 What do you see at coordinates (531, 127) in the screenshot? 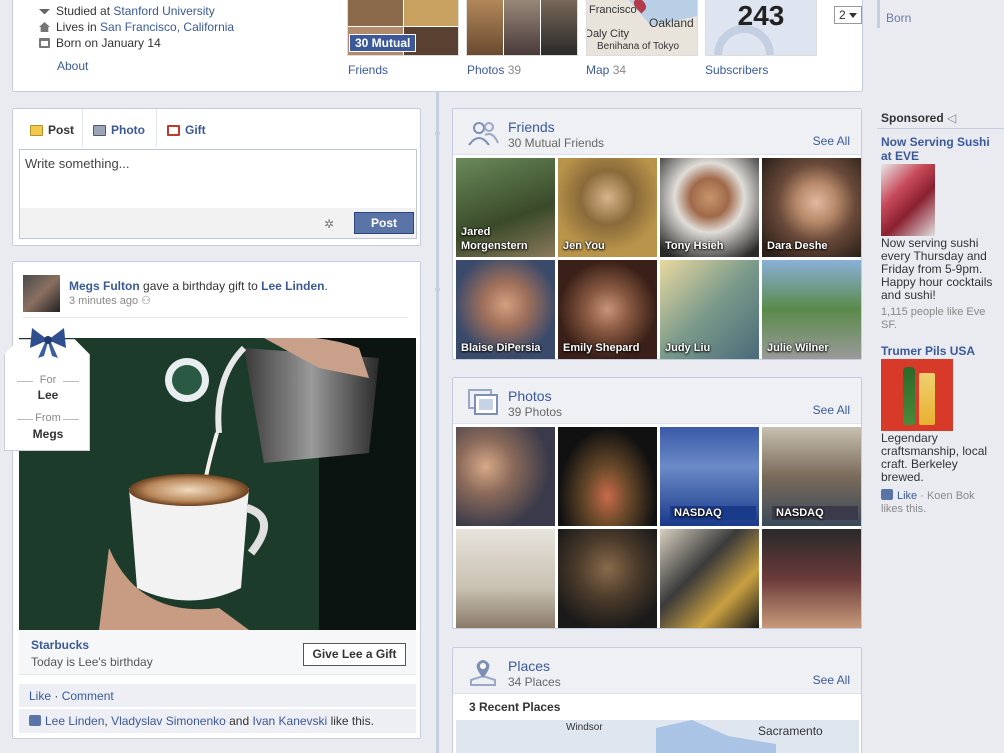
I see `friends-title: Friends` at bounding box center [531, 127].